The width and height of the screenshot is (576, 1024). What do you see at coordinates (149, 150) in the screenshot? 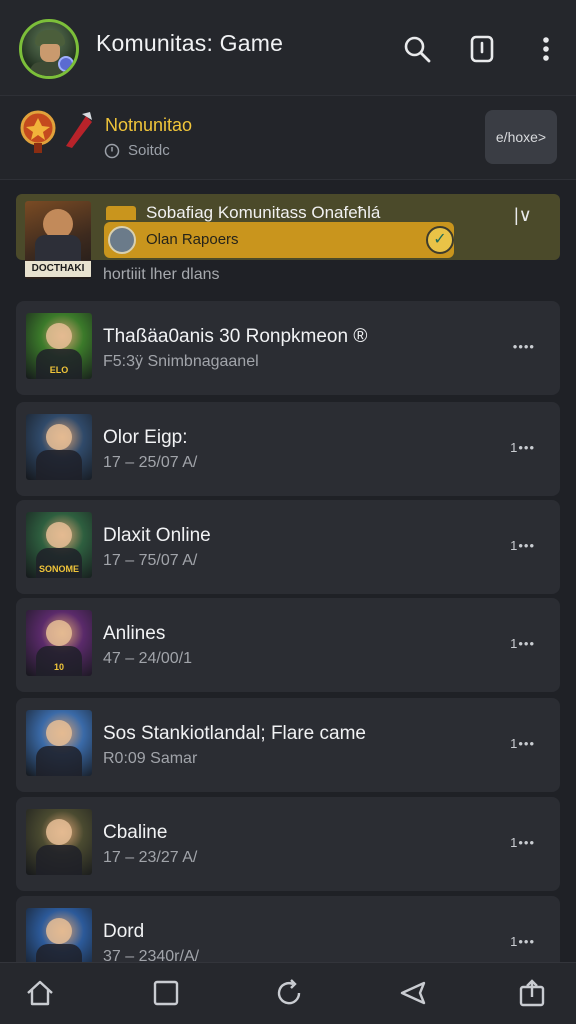
I see `section-subtitle: Soitdc` at bounding box center [149, 150].